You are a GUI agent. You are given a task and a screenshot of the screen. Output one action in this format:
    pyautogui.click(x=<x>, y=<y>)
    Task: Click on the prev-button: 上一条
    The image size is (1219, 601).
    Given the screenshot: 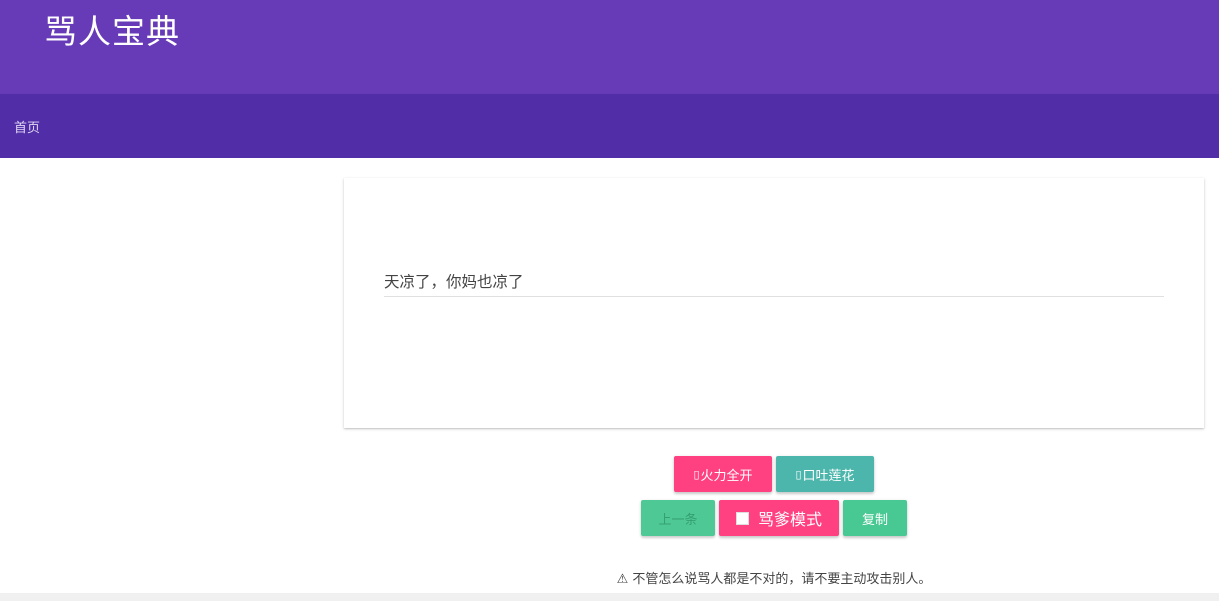 What is the action you would take?
    pyautogui.click(x=678, y=518)
    